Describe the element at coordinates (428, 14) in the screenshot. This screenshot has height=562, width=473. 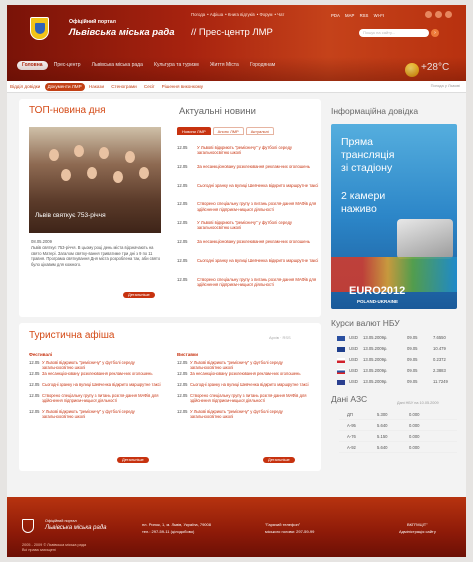
I see `home-icon` at that location.